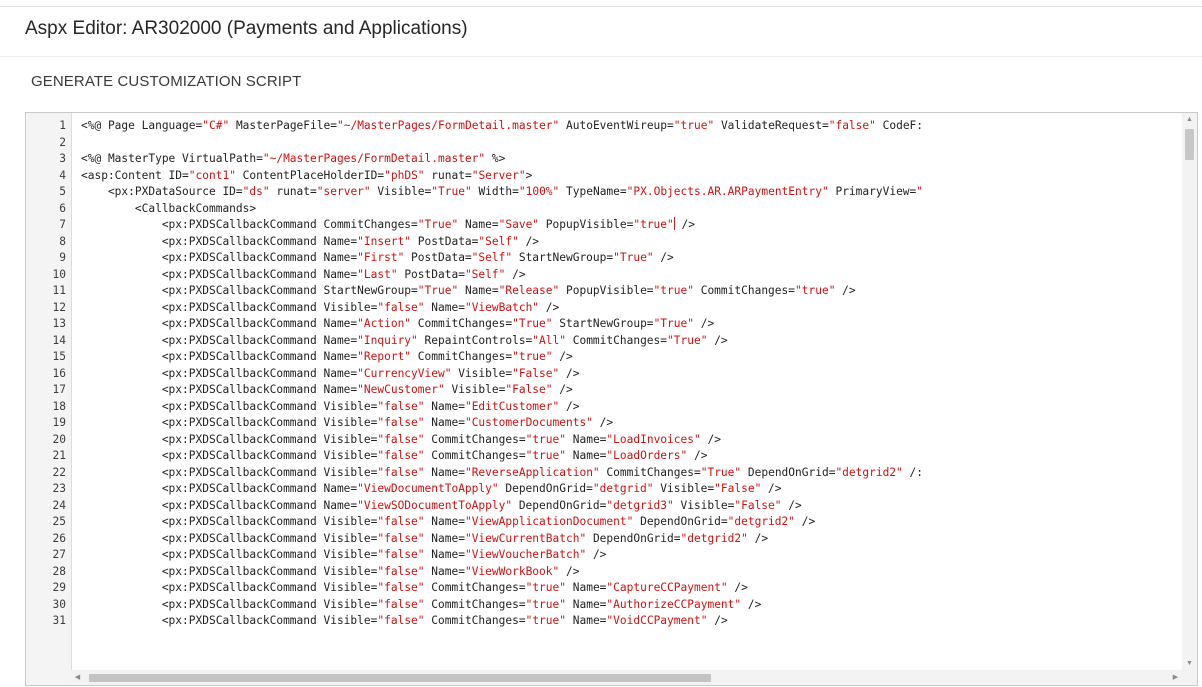 The width and height of the screenshot is (1202, 687). I want to click on line-number: 30, so click(59, 604).